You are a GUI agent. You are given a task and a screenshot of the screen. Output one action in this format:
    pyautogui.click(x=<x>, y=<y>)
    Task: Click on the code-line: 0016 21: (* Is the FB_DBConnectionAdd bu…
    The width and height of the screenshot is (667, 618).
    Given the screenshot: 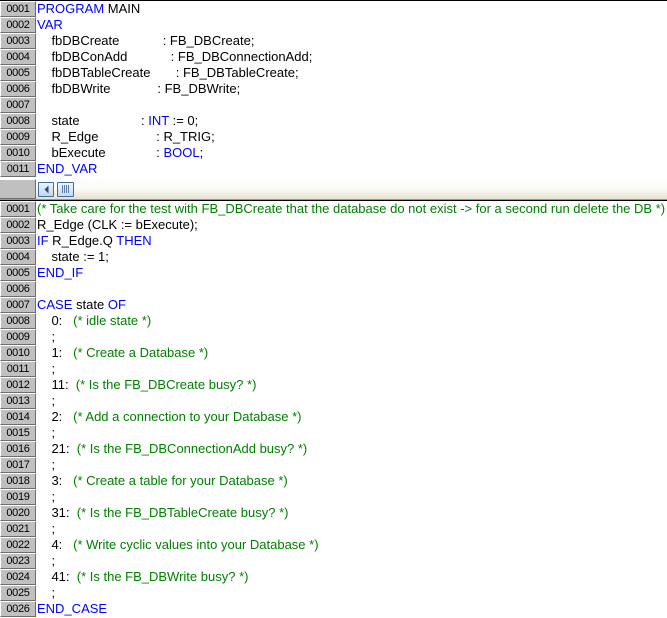 What is the action you would take?
    pyautogui.click(x=333, y=449)
    